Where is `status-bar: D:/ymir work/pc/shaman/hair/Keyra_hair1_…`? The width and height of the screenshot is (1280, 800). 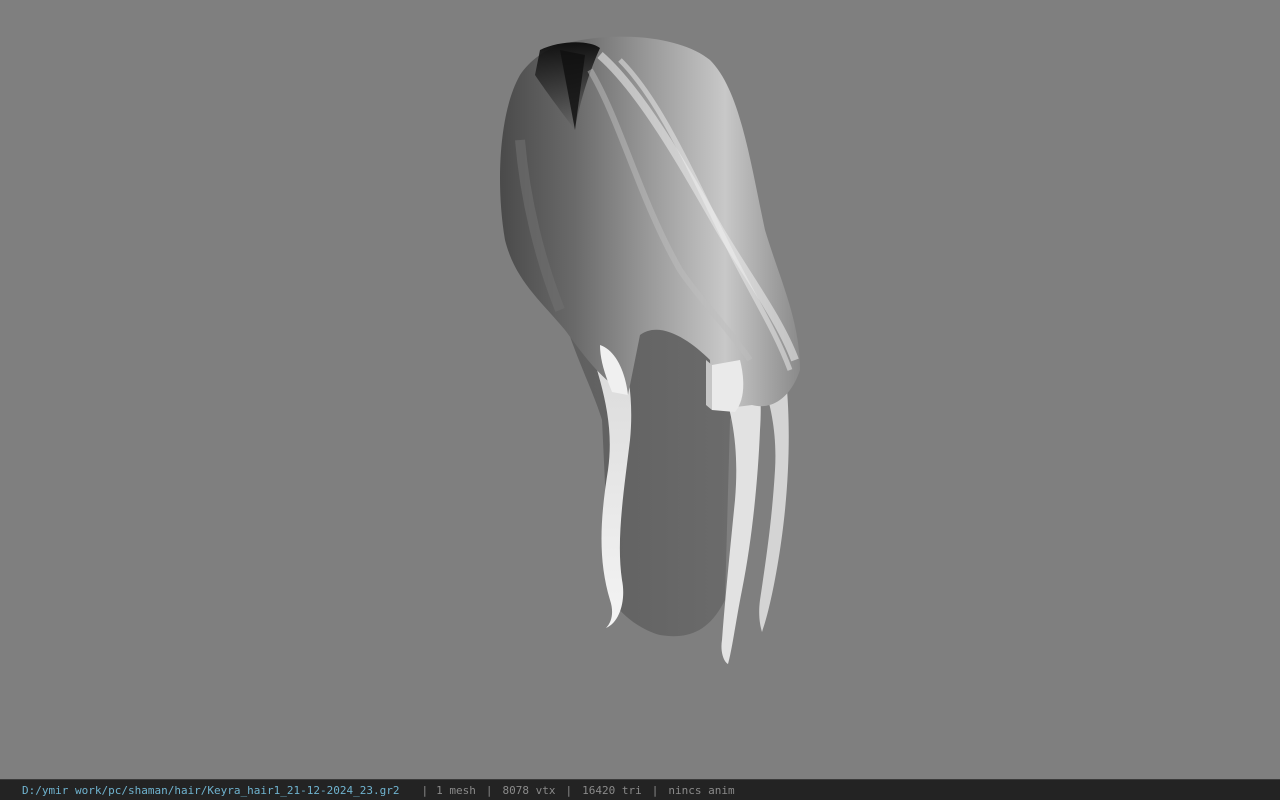
status-bar: D:/ymir work/pc/shaman/hair/Keyra_hair1_… is located at coordinates (640, 789).